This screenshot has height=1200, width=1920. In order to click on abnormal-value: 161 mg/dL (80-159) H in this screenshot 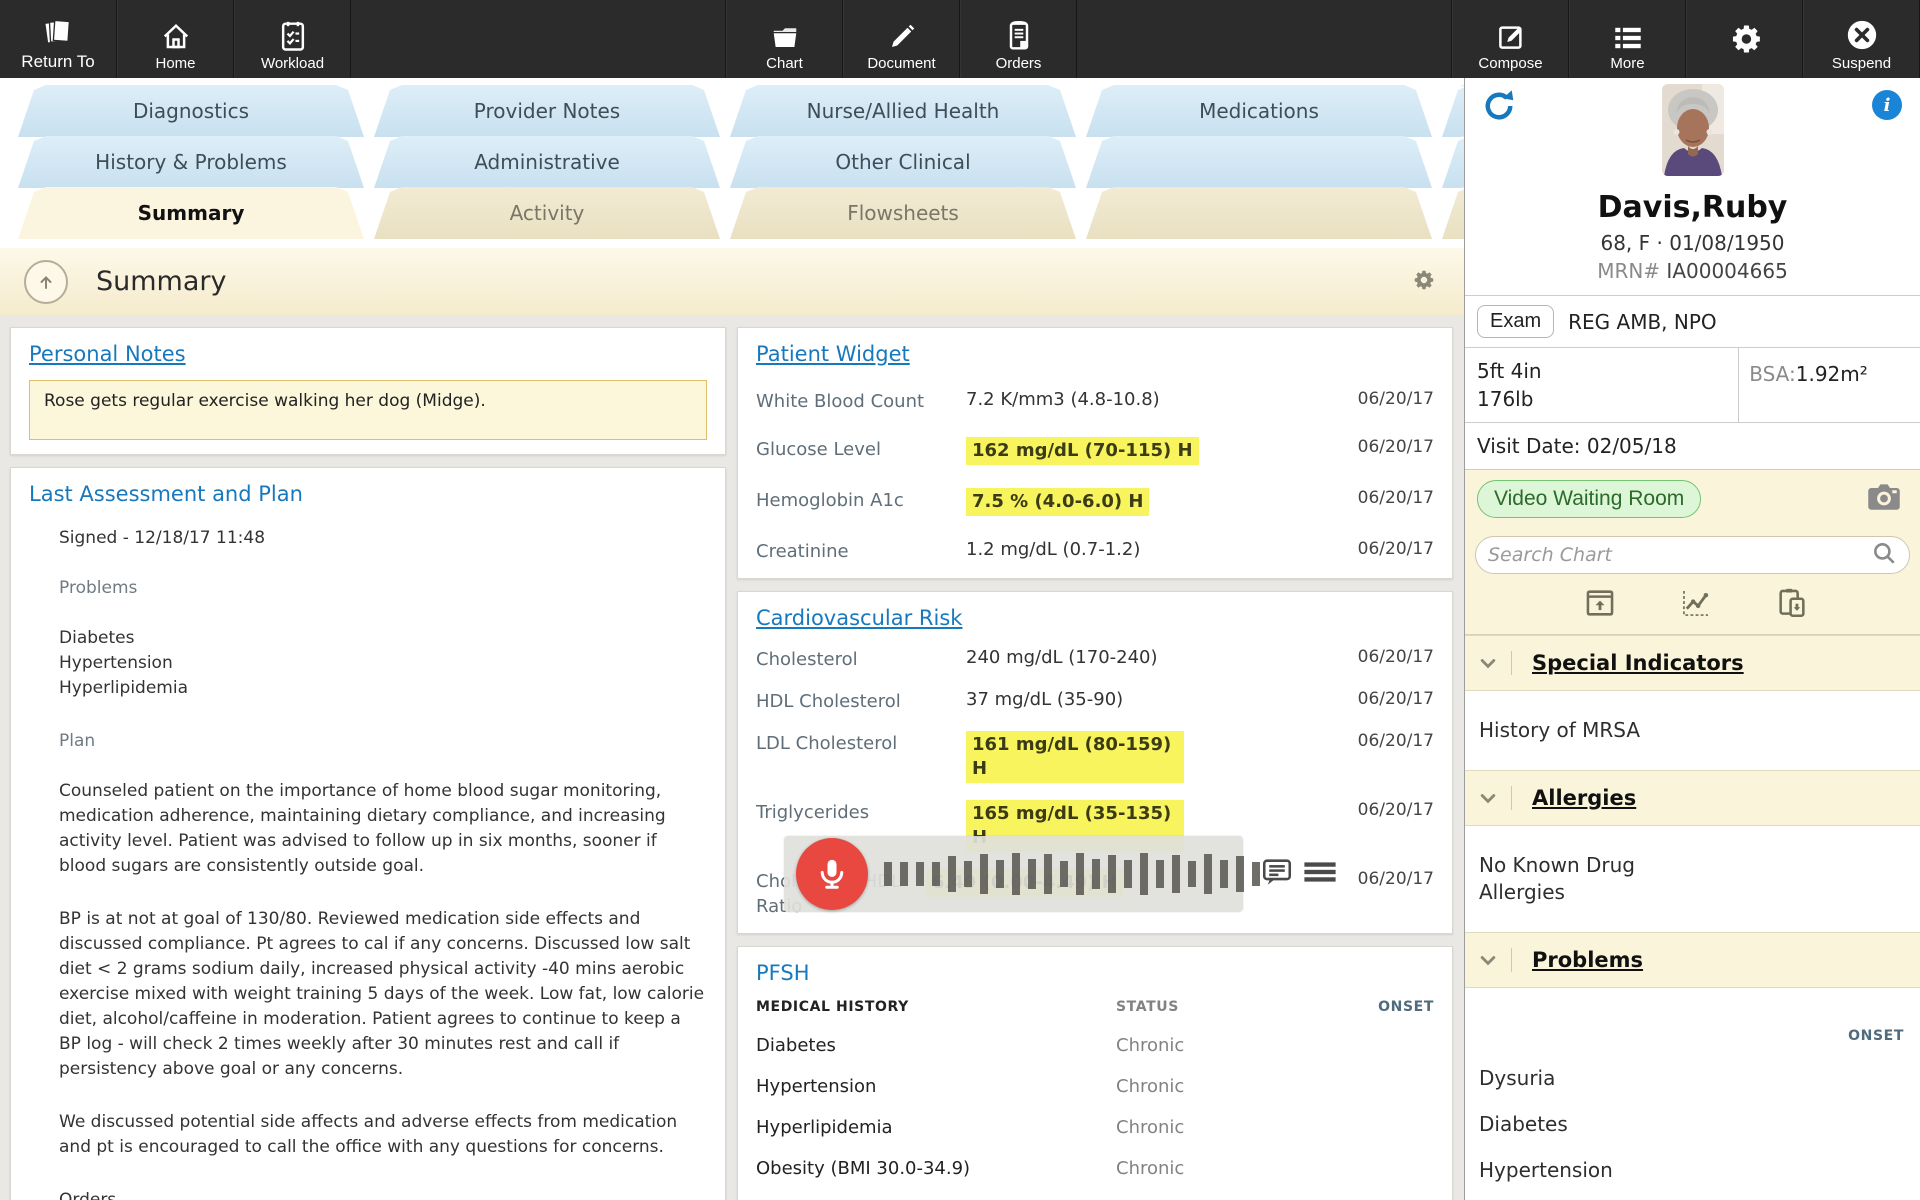, I will do `click(1075, 757)`.